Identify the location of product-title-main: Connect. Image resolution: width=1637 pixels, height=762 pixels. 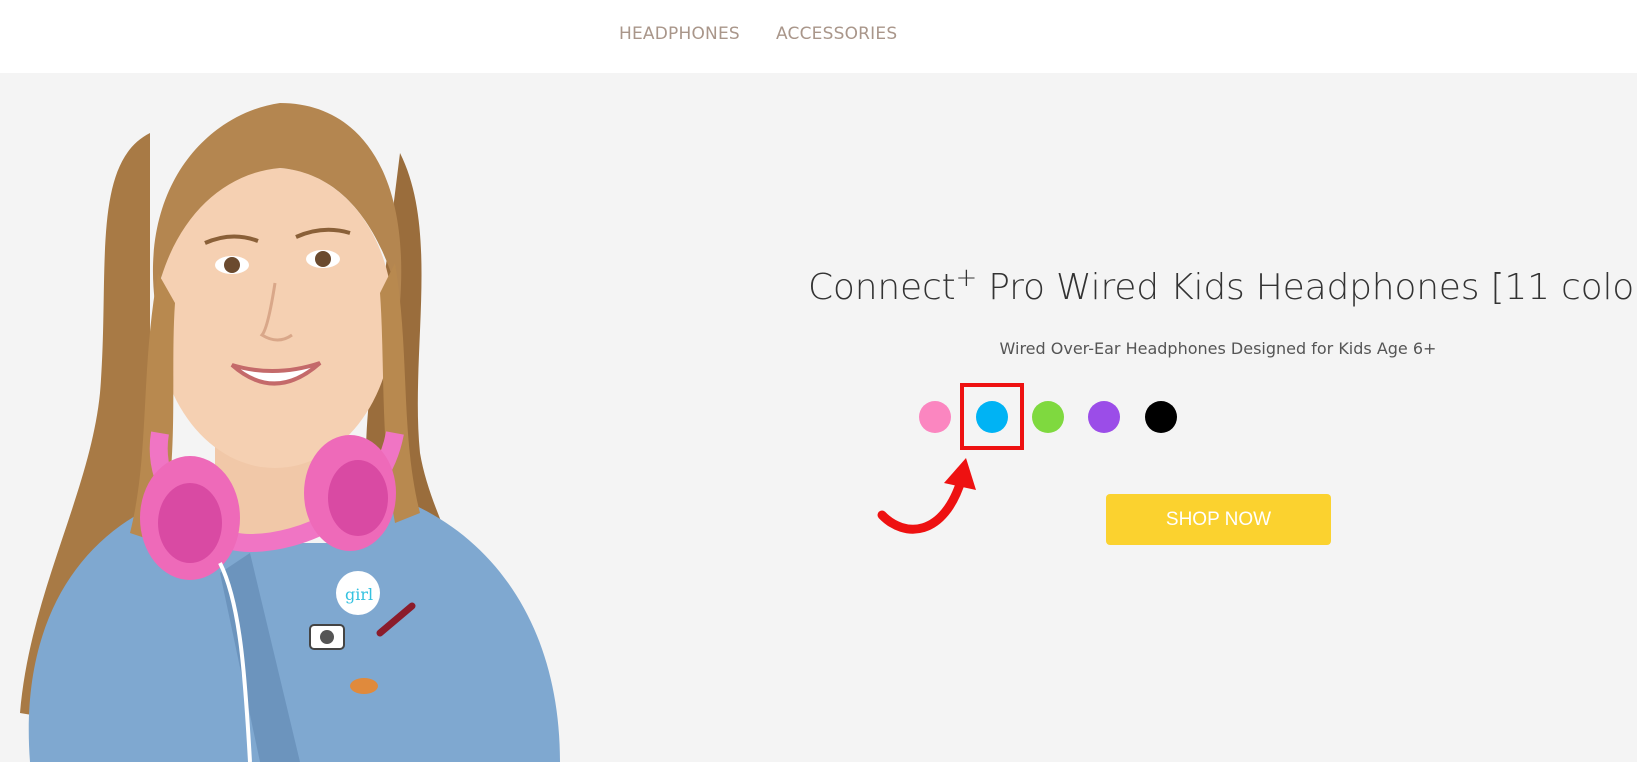
(882, 287).